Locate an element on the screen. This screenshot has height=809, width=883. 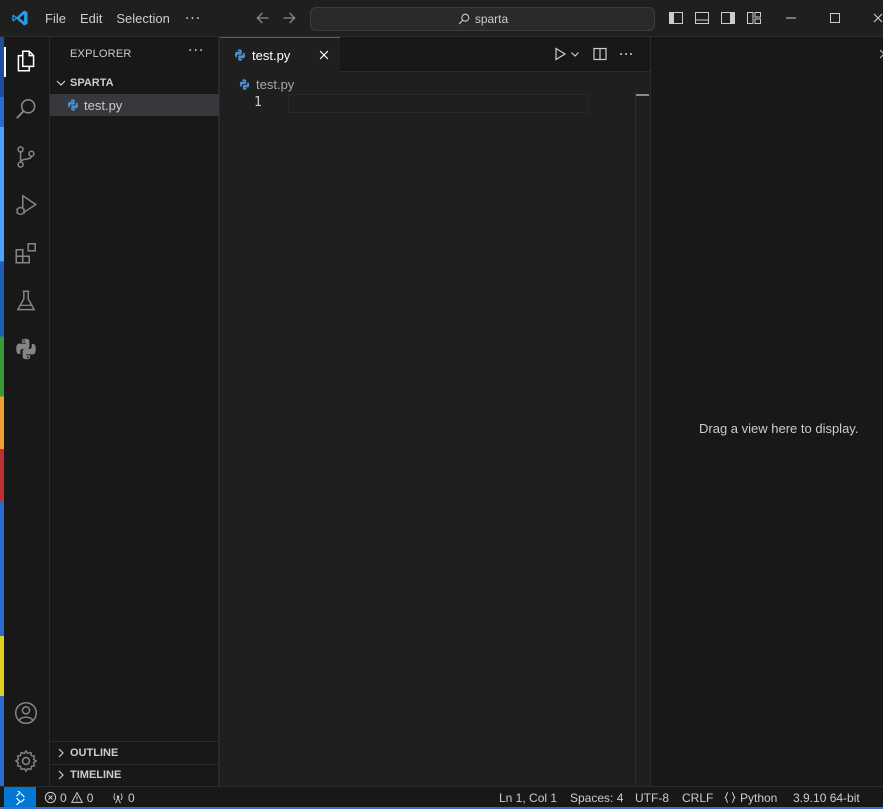
explorer-more-button: ··· is located at coordinates (196, 51).